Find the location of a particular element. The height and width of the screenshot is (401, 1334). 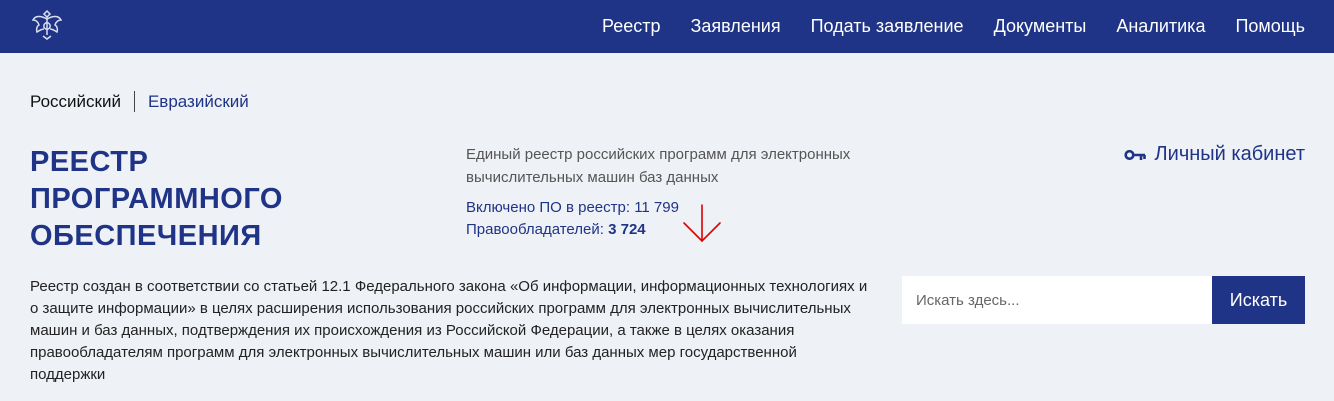

search-input is located at coordinates (1057, 300).